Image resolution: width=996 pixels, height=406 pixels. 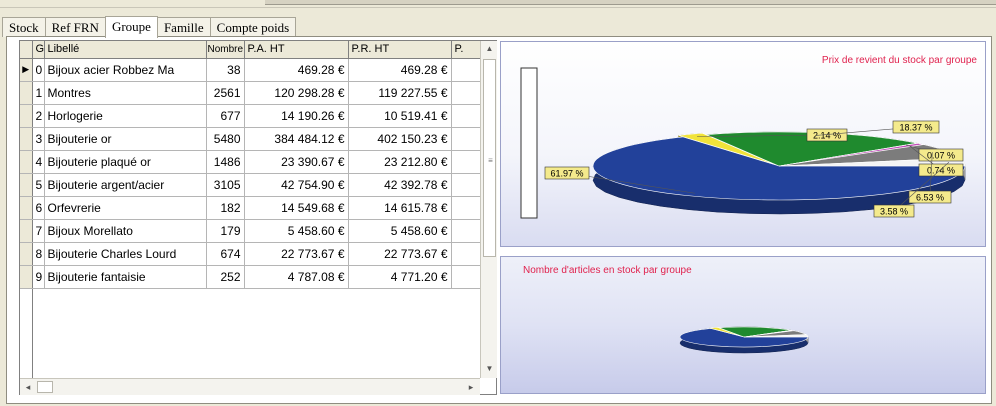 What do you see at coordinates (38, 116) in the screenshot?
I see `cell-g: 2` at bounding box center [38, 116].